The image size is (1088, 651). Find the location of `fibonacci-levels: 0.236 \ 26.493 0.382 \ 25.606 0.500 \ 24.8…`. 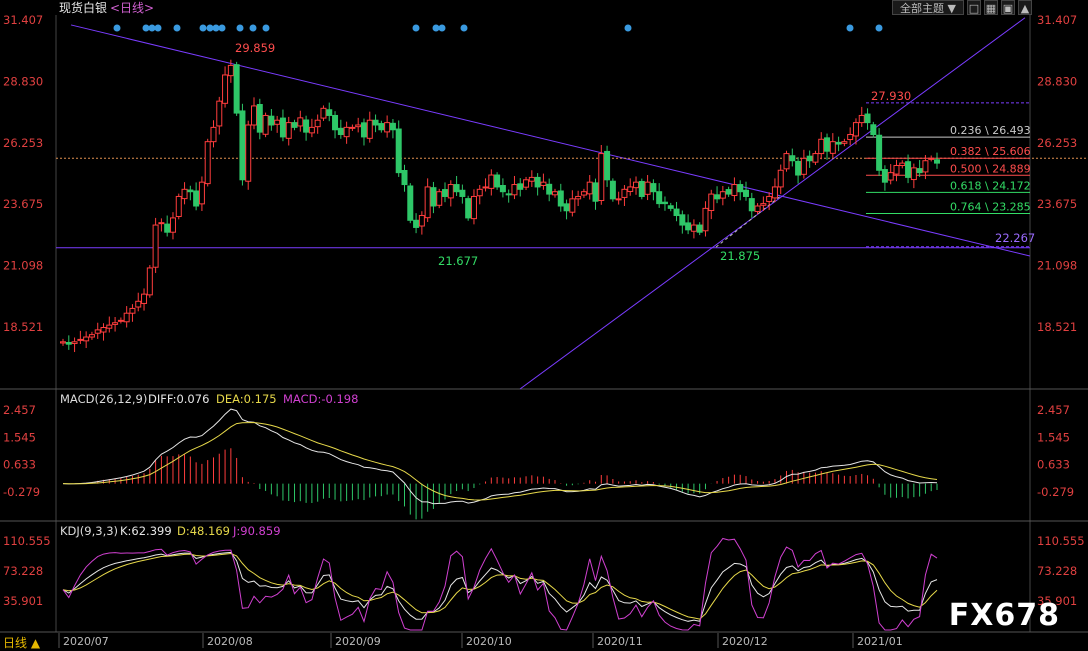

fibonacci-levels: 0.236 \ 26.493 0.382 \ 25.606 0.500 \ 24.8… is located at coordinates (950, 184).